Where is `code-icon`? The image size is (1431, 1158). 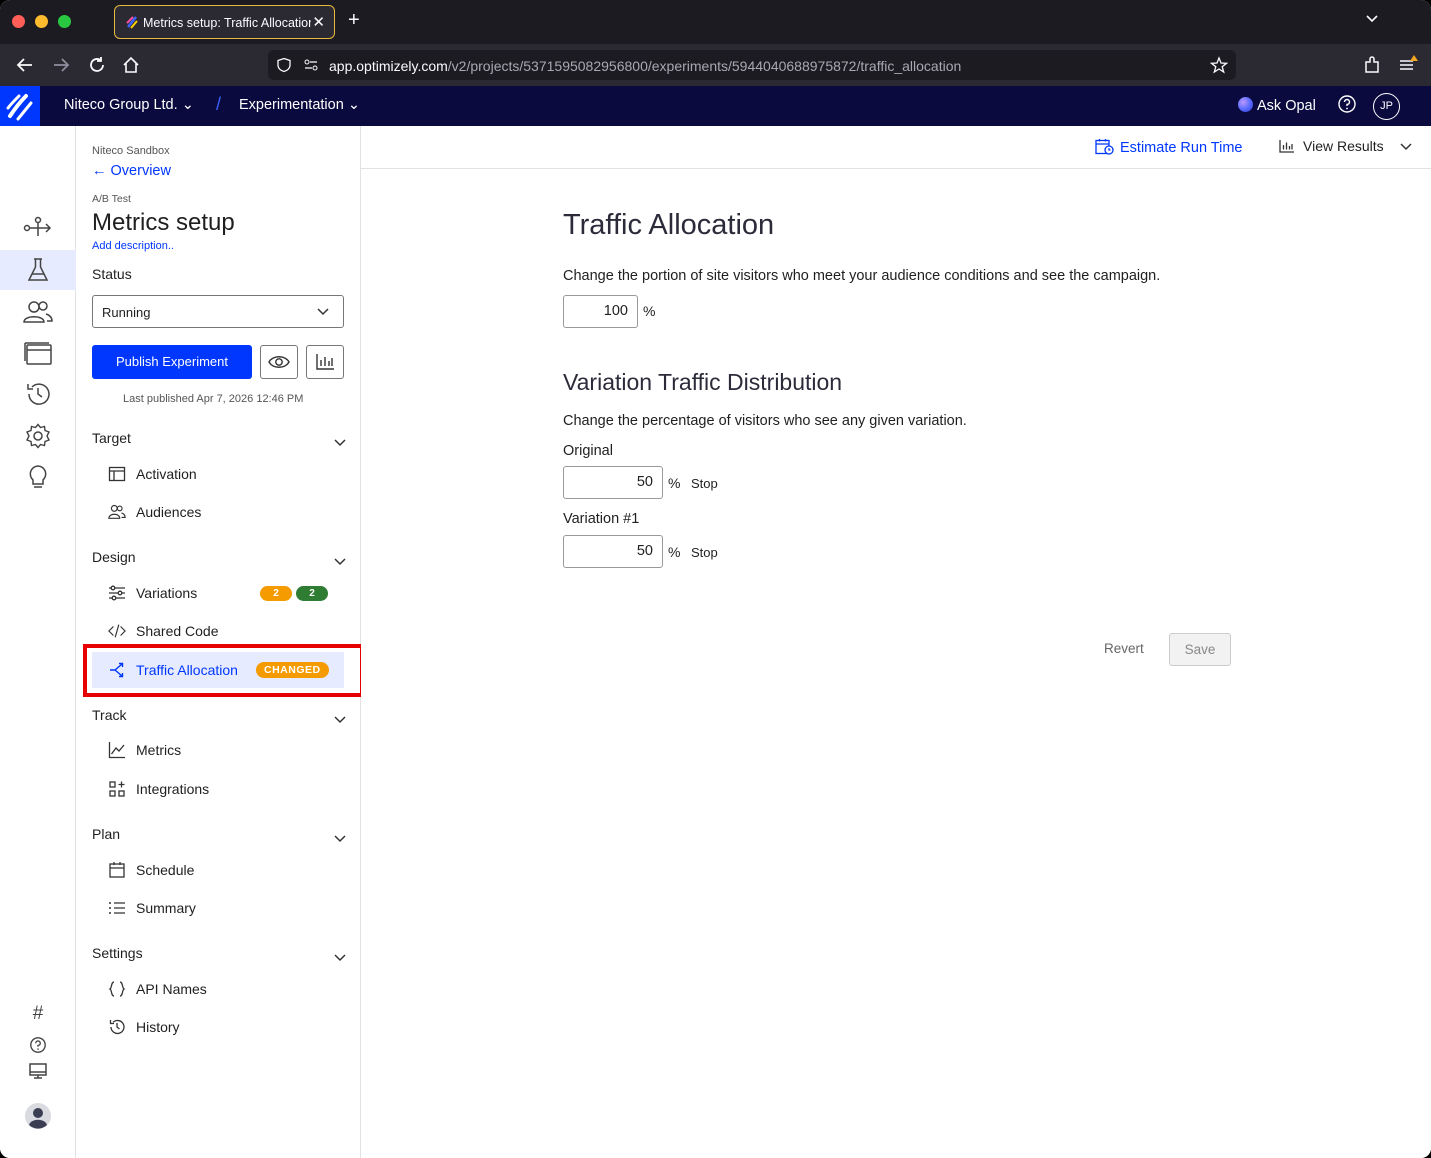
code-icon is located at coordinates (117, 631).